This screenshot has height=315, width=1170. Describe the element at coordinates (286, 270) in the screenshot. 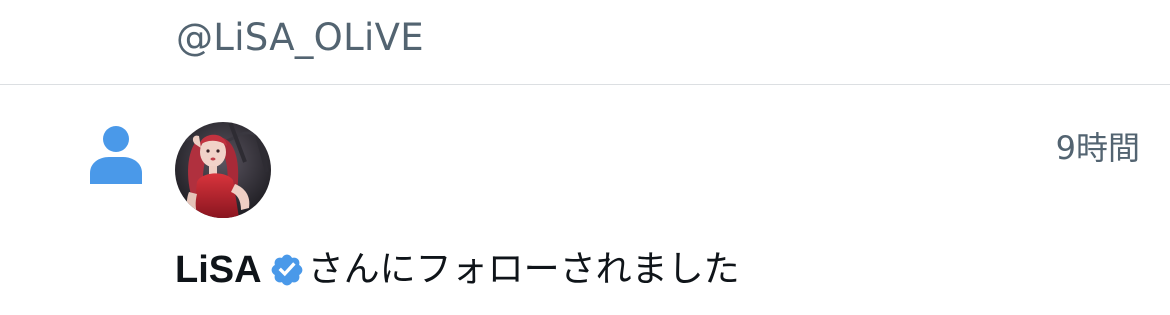

I see `verified-badge-icon` at that location.